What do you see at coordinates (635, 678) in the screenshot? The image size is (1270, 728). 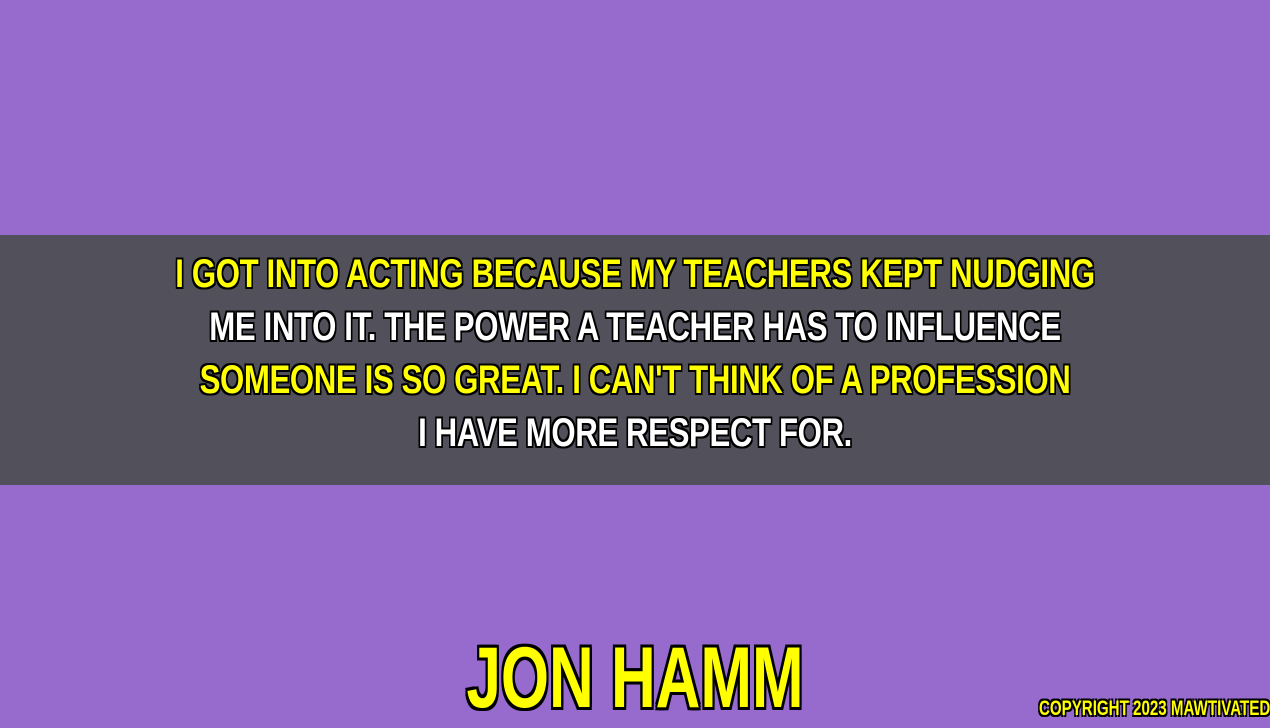 I see `quote-author: JON HAMM` at bounding box center [635, 678].